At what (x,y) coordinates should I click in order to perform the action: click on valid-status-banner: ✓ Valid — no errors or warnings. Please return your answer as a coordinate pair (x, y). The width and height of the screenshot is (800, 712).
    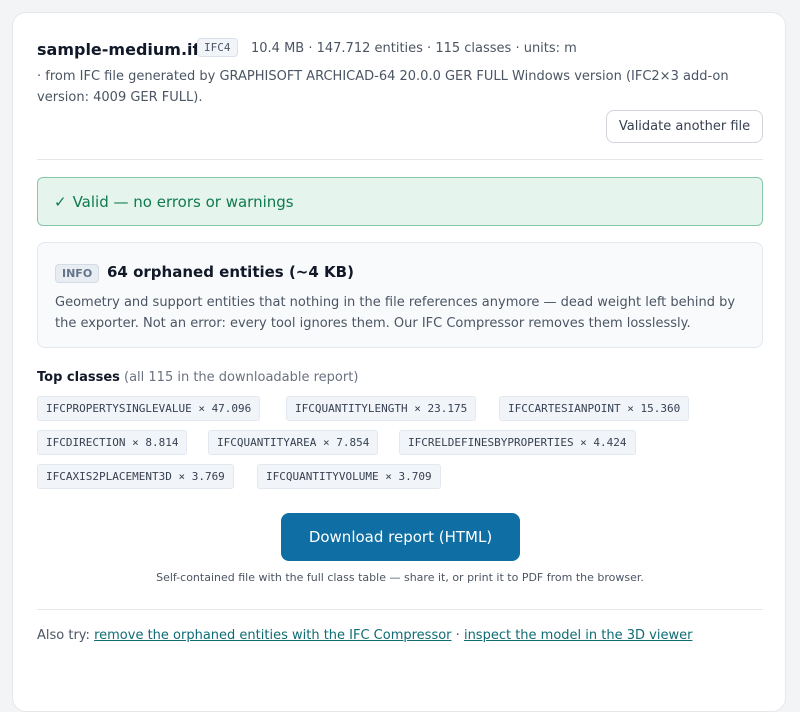
    Looking at the image, I should click on (400, 201).